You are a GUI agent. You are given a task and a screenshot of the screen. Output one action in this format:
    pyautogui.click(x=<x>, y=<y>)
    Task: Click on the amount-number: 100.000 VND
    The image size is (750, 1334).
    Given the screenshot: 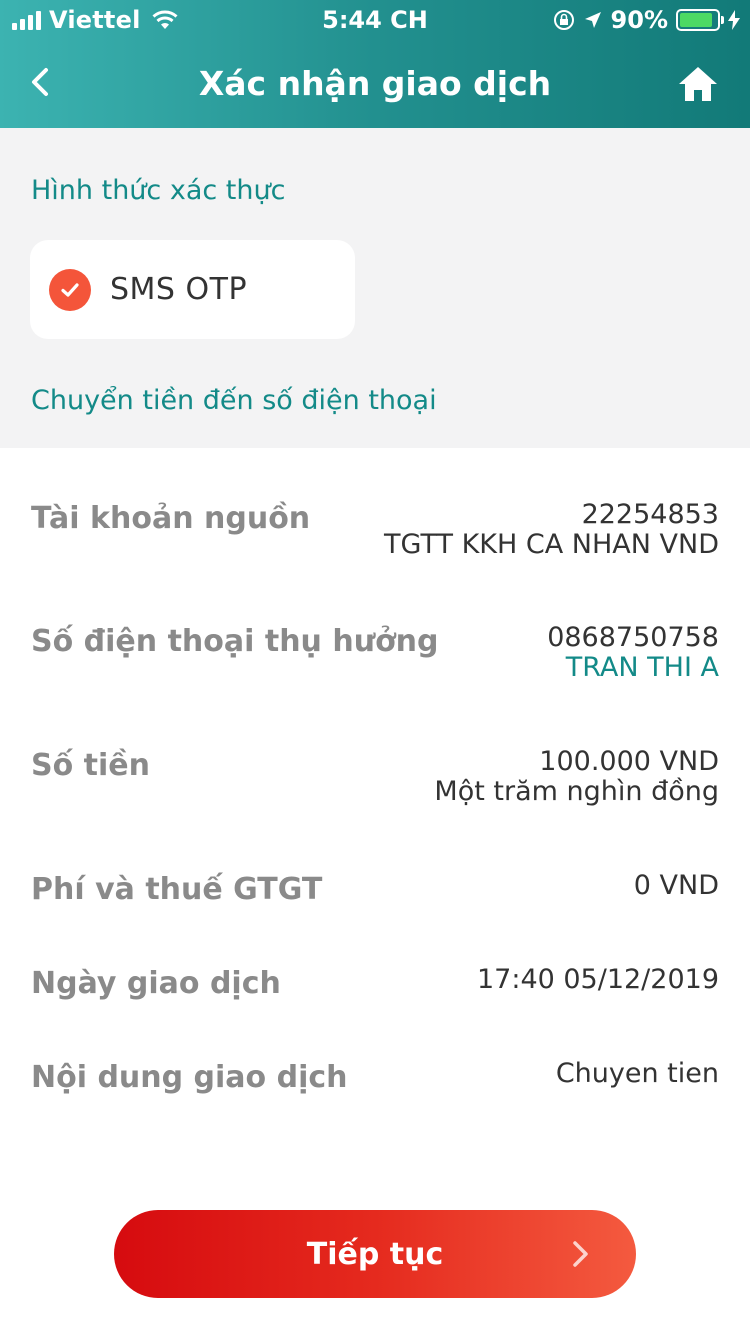 What is the action you would take?
    pyautogui.click(x=629, y=761)
    